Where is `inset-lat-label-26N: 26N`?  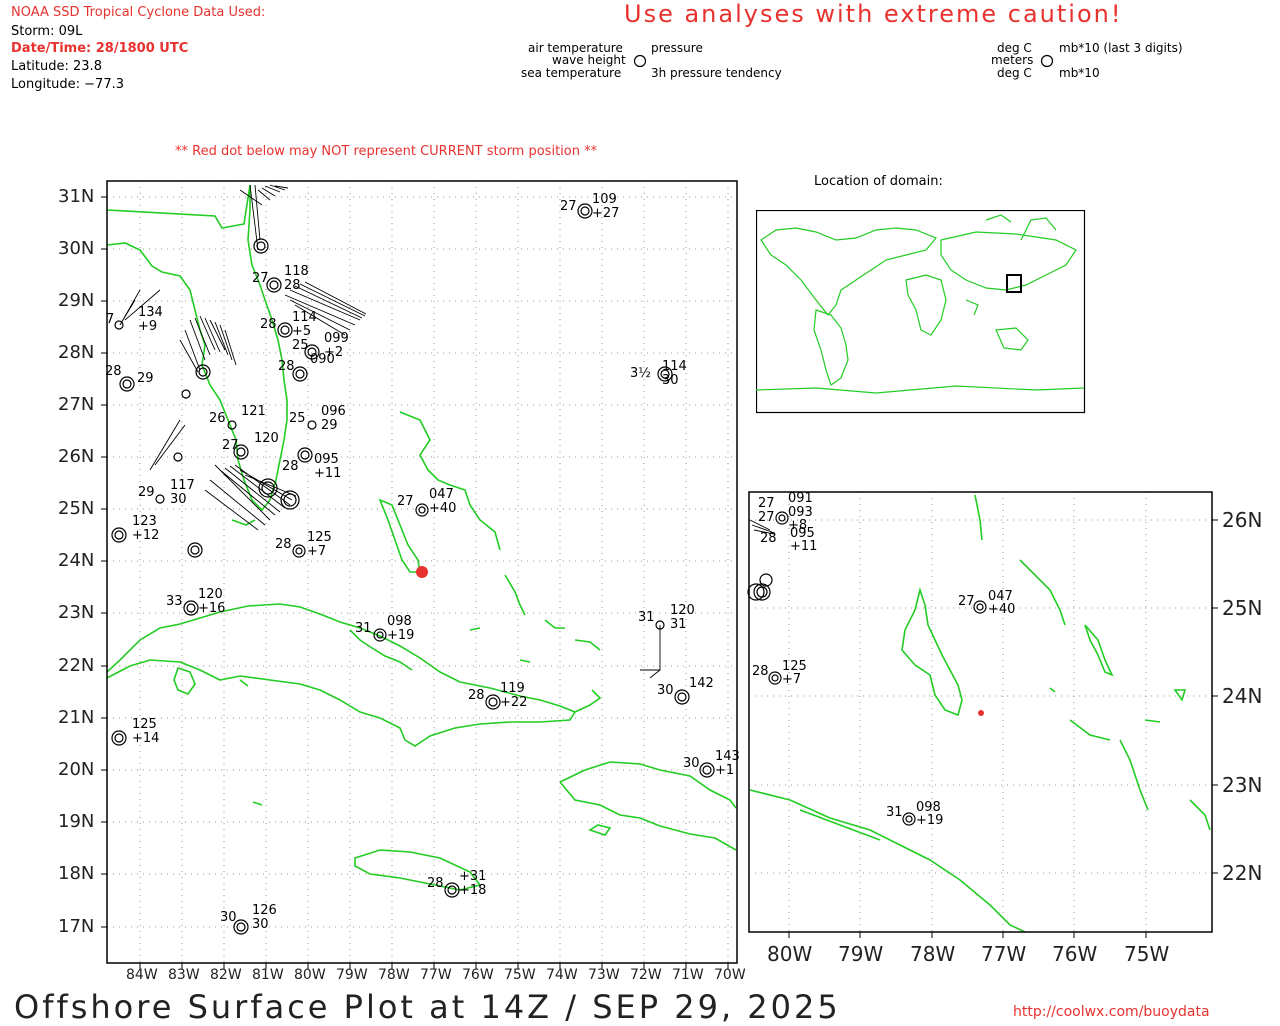 inset-lat-label-26N: 26N is located at coordinates (1242, 520).